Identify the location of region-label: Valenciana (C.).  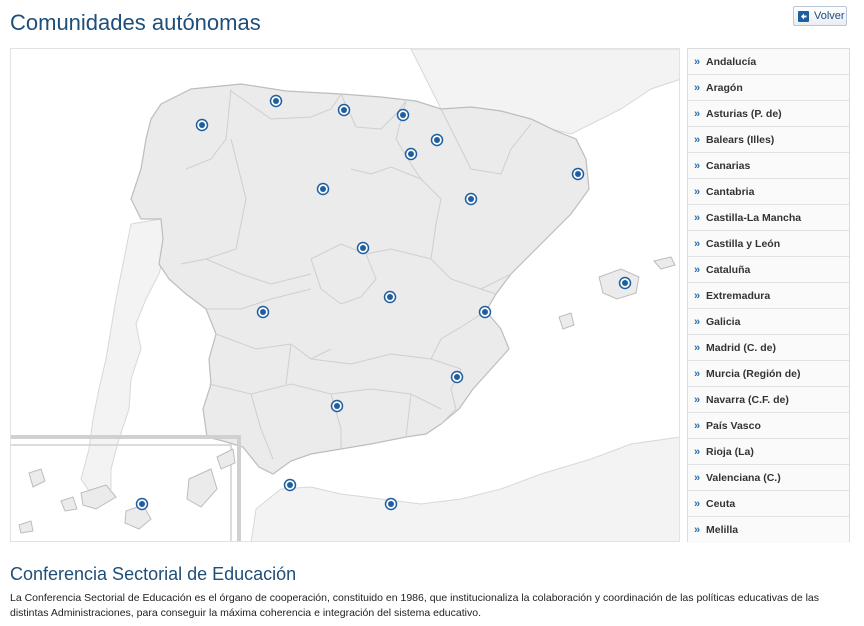
(743, 477).